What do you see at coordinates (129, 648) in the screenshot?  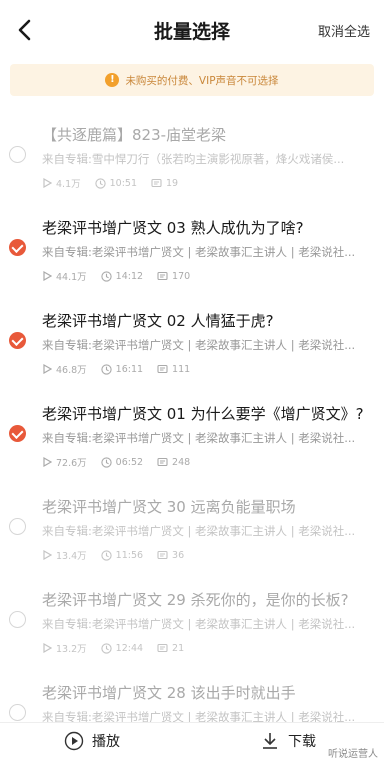 I see `duration: 12:44` at bounding box center [129, 648].